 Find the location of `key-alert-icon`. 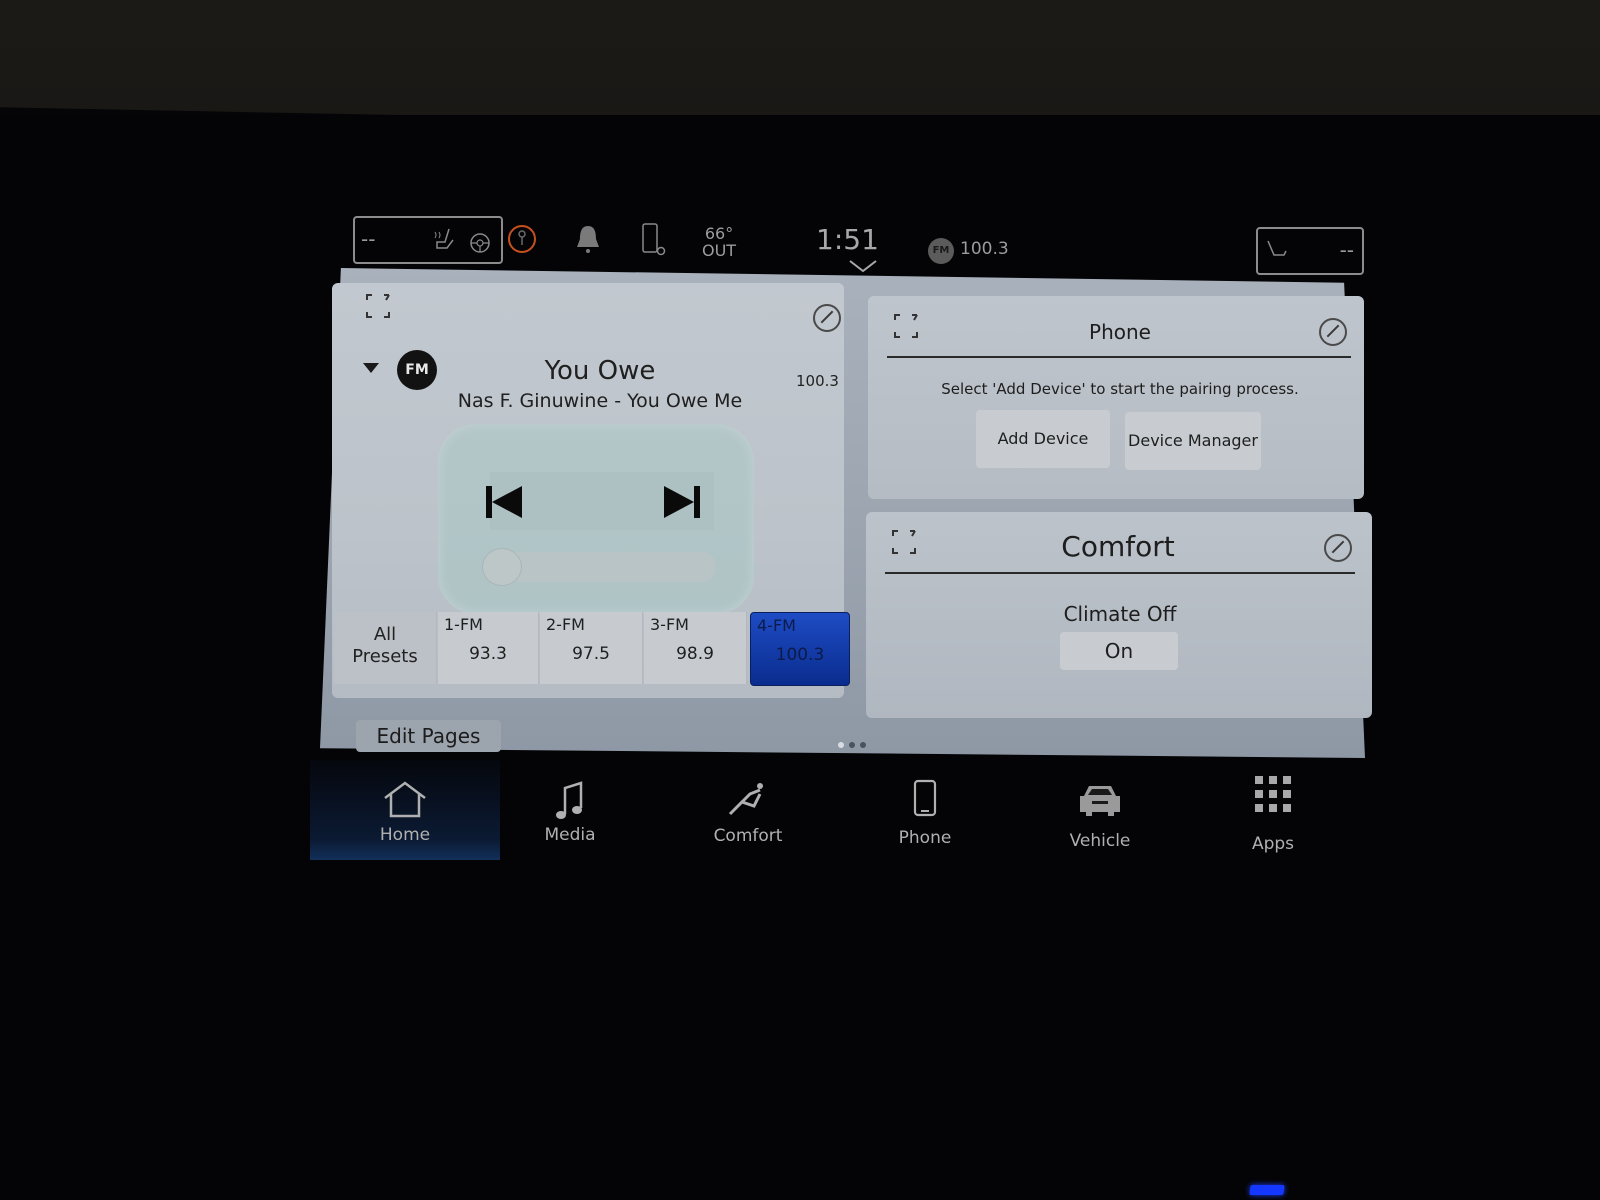

key-alert-icon is located at coordinates (522, 239).